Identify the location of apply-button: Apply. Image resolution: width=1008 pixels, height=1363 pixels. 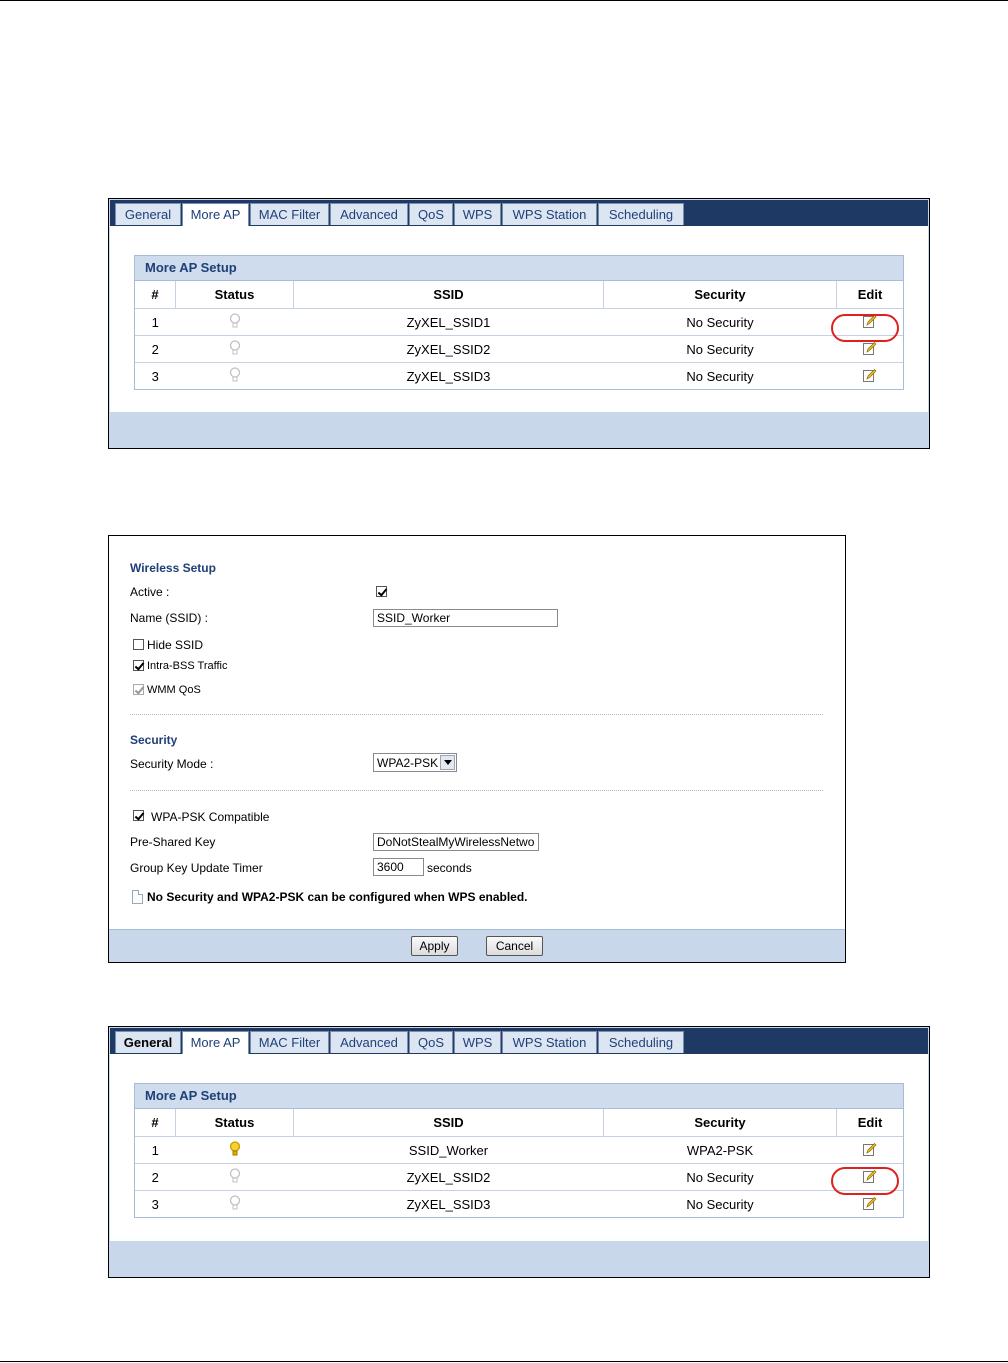
(434, 946).